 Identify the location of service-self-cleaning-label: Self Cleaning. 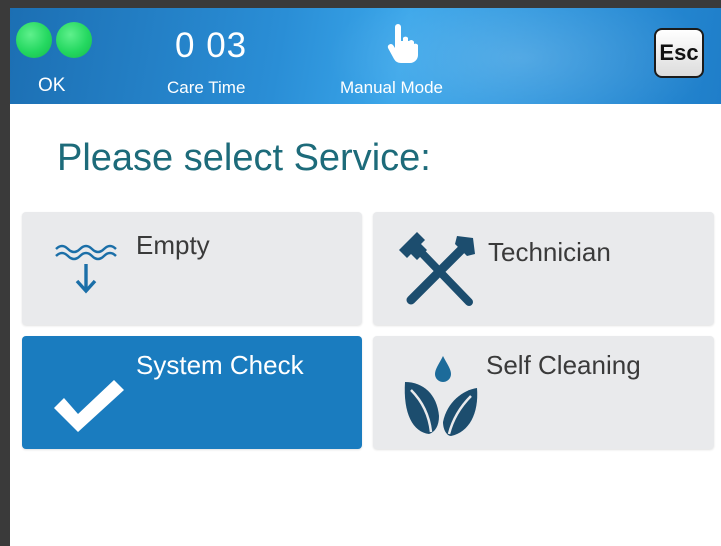
(563, 365).